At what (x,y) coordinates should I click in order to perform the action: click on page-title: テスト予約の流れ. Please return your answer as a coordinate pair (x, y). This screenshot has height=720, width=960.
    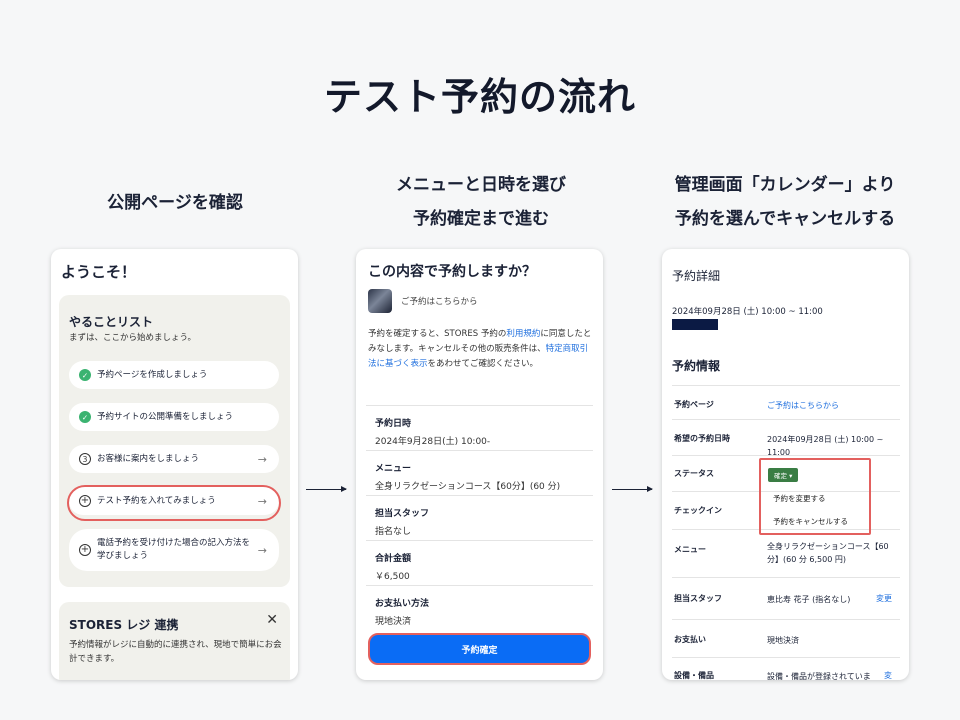
    Looking at the image, I should click on (479, 97).